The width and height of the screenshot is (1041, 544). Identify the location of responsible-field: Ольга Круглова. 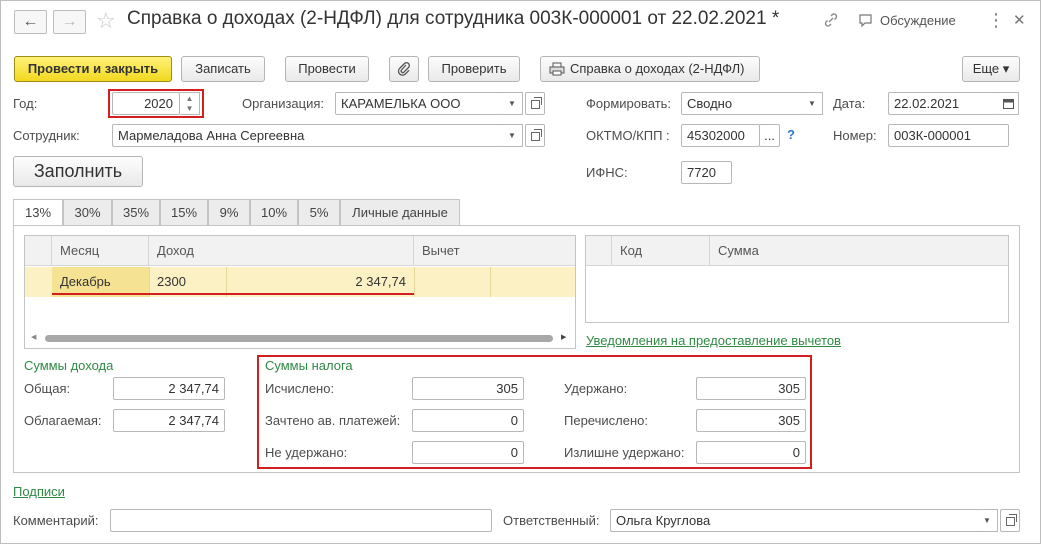
(794, 520).